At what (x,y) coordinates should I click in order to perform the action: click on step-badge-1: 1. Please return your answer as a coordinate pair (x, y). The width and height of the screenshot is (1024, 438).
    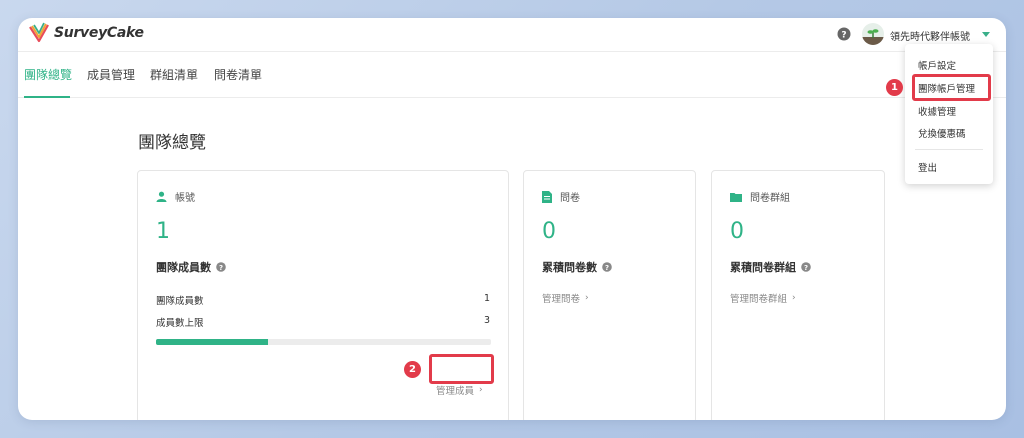
    Looking at the image, I should click on (894, 87).